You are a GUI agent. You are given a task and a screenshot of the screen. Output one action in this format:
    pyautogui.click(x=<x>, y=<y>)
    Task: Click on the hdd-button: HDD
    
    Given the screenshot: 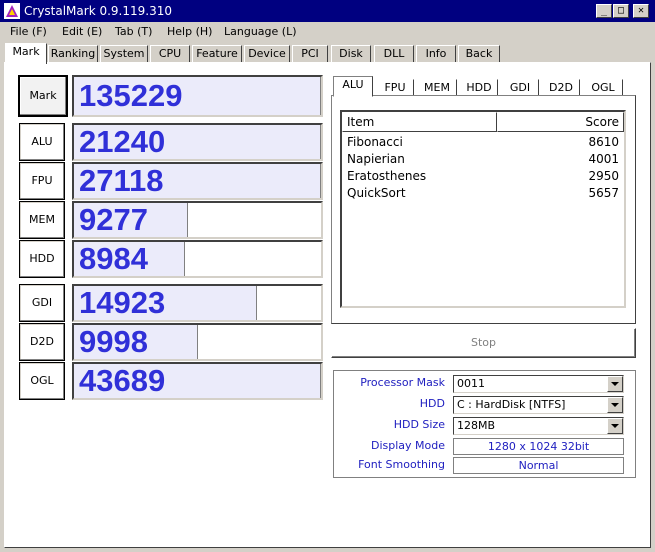 What is the action you would take?
    pyautogui.click(x=42, y=259)
    